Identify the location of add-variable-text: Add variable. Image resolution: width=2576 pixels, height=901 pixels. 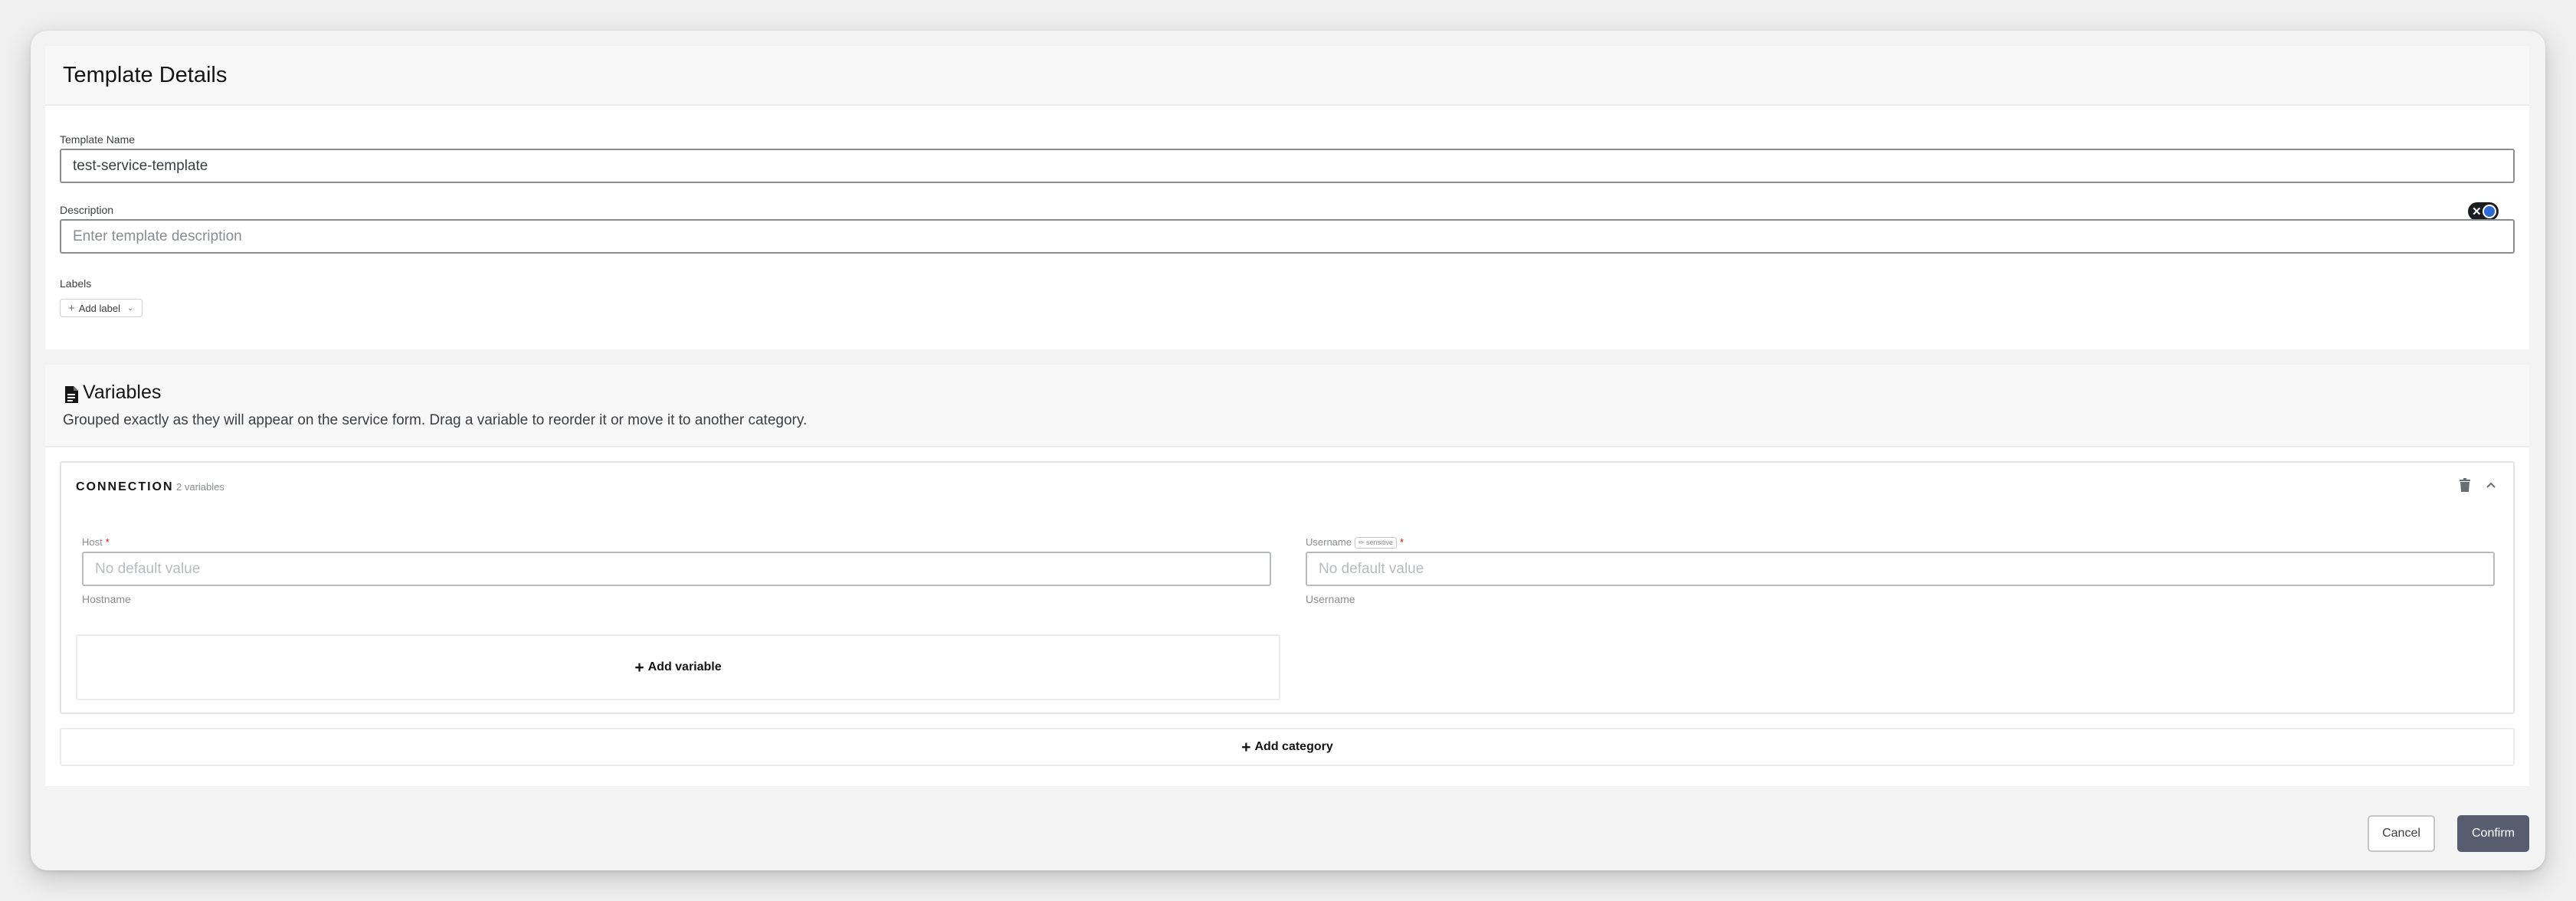
(684, 666).